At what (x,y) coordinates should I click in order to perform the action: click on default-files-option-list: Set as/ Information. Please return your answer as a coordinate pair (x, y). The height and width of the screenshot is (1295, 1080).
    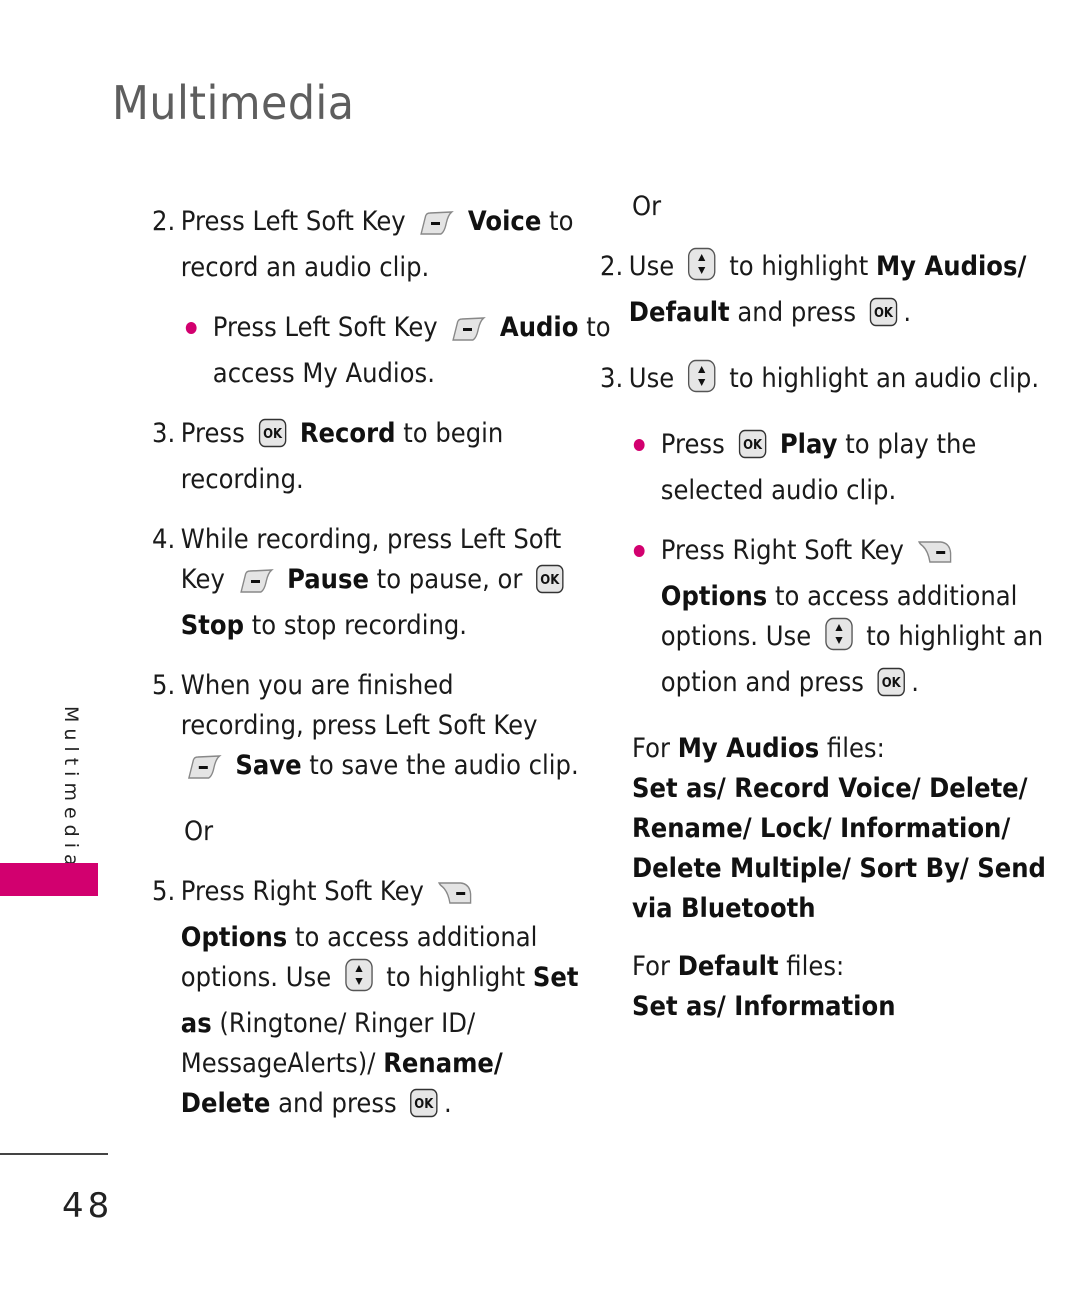
    Looking at the image, I should click on (764, 1006).